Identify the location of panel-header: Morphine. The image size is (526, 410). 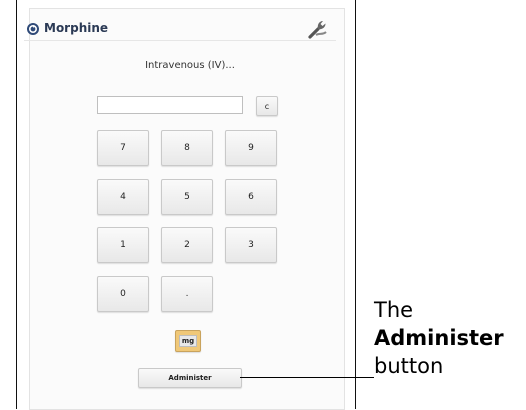
(67, 28).